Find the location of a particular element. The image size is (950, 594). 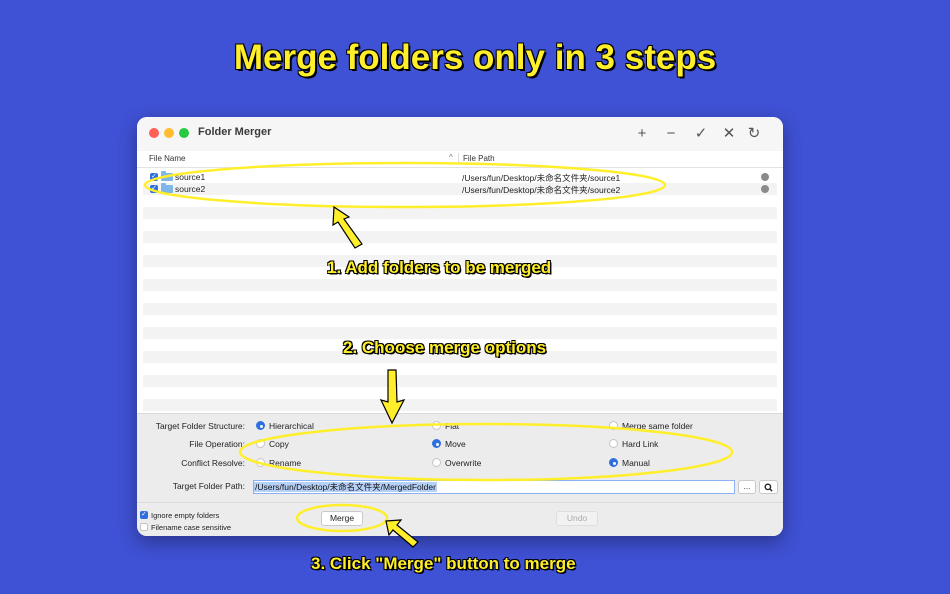

window-title: Folder Merger is located at coordinates (235, 132).